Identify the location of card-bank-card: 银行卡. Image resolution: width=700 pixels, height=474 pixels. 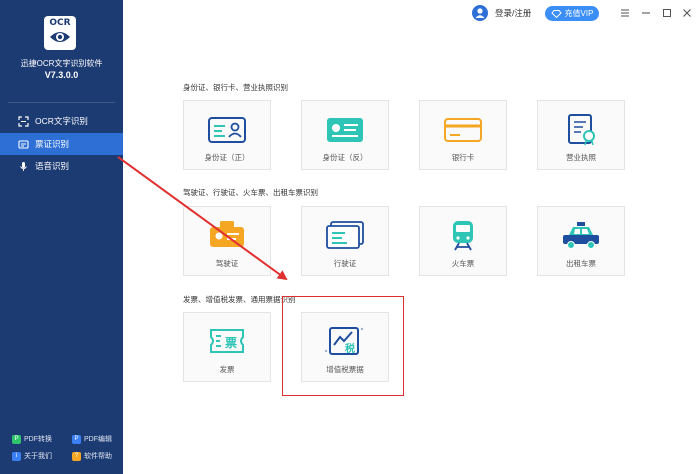
(463, 135).